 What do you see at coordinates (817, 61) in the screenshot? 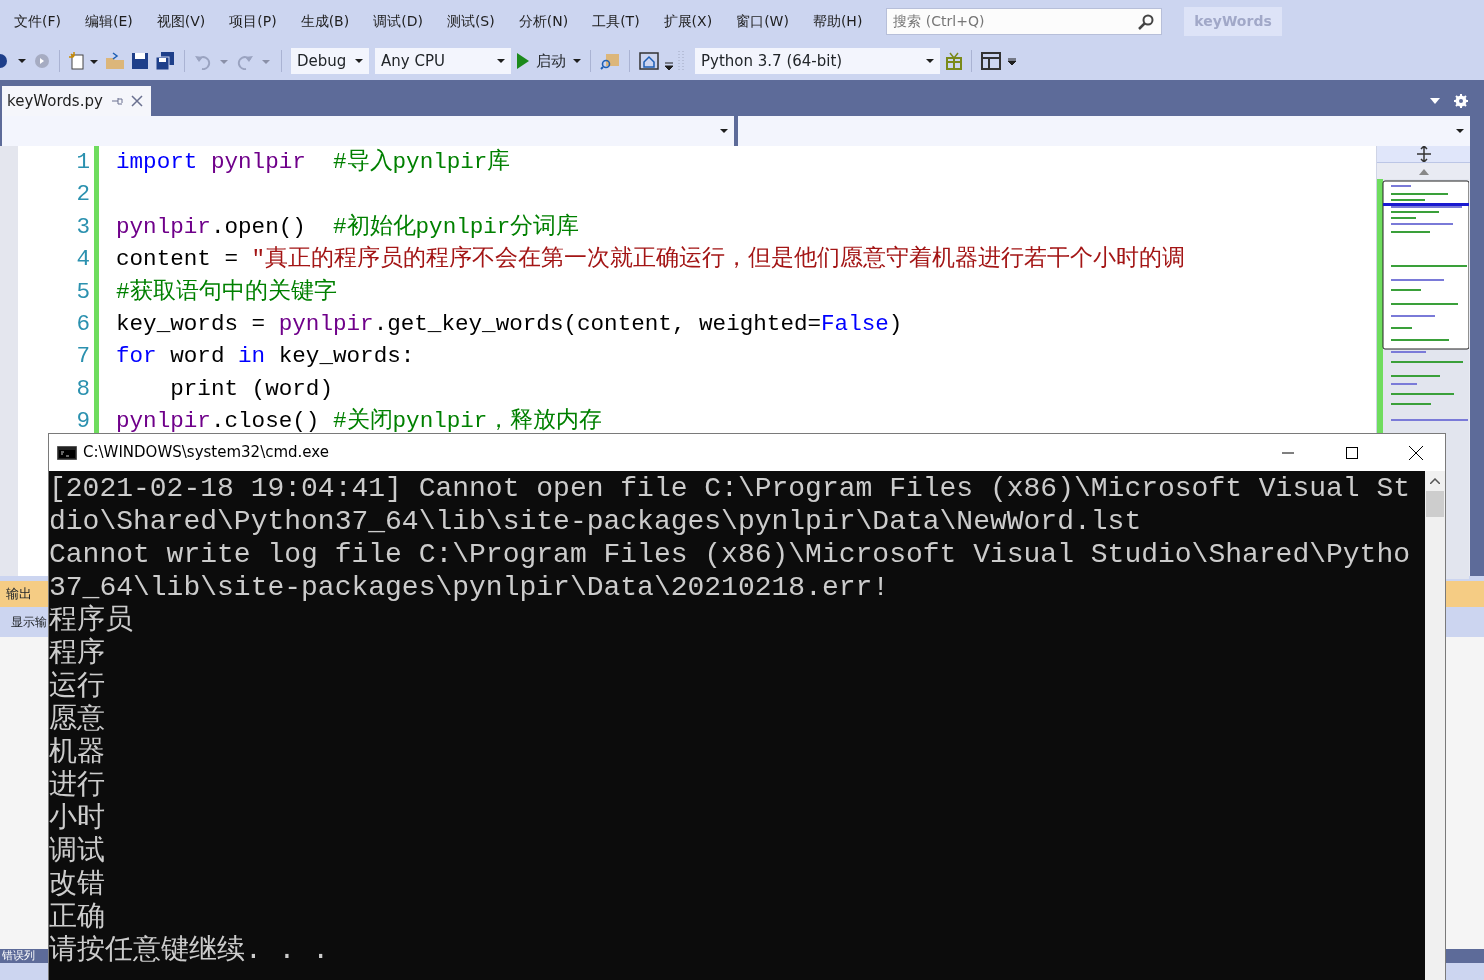
I see `environment-dropdown: Python 3.7 (64-bit)` at bounding box center [817, 61].